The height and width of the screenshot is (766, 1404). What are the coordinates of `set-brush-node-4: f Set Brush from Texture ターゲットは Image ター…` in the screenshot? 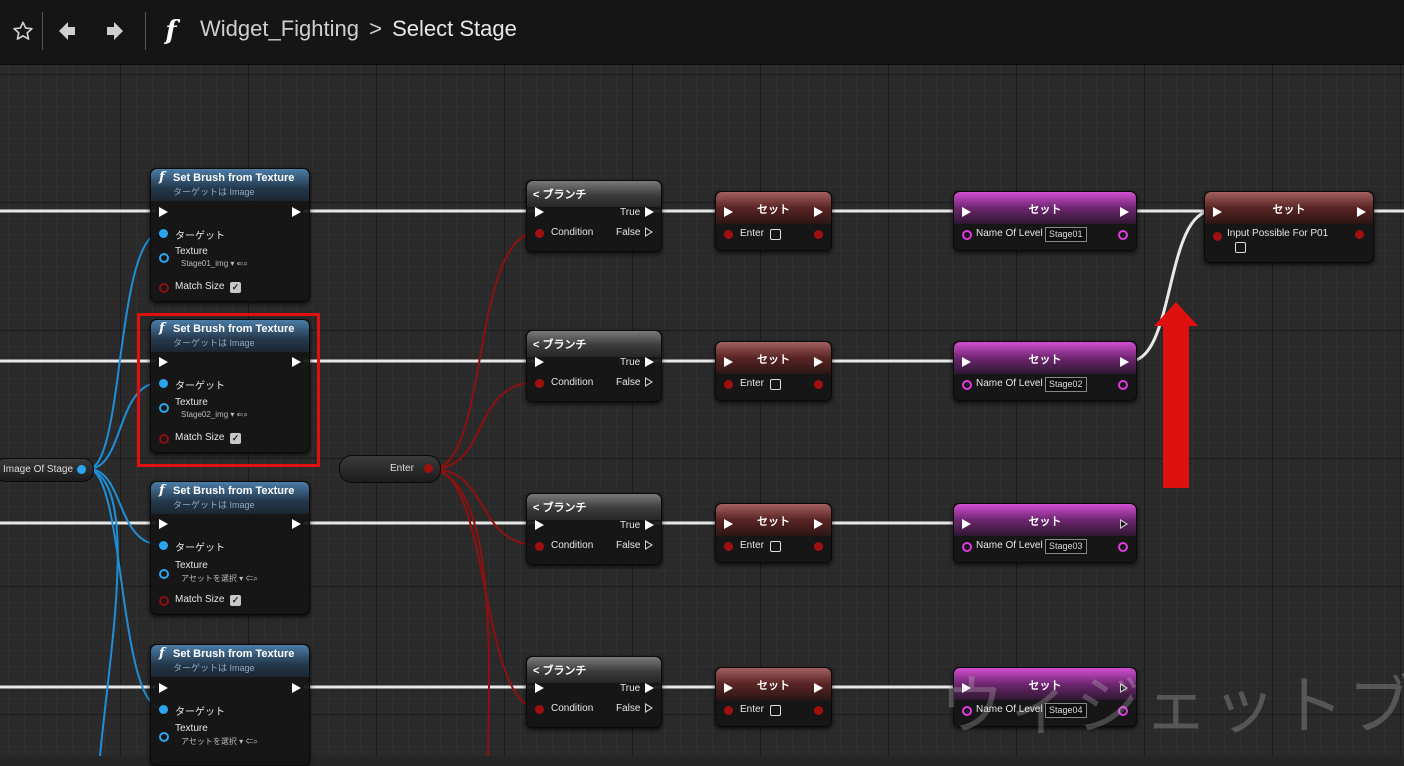 It's located at (230, 705).